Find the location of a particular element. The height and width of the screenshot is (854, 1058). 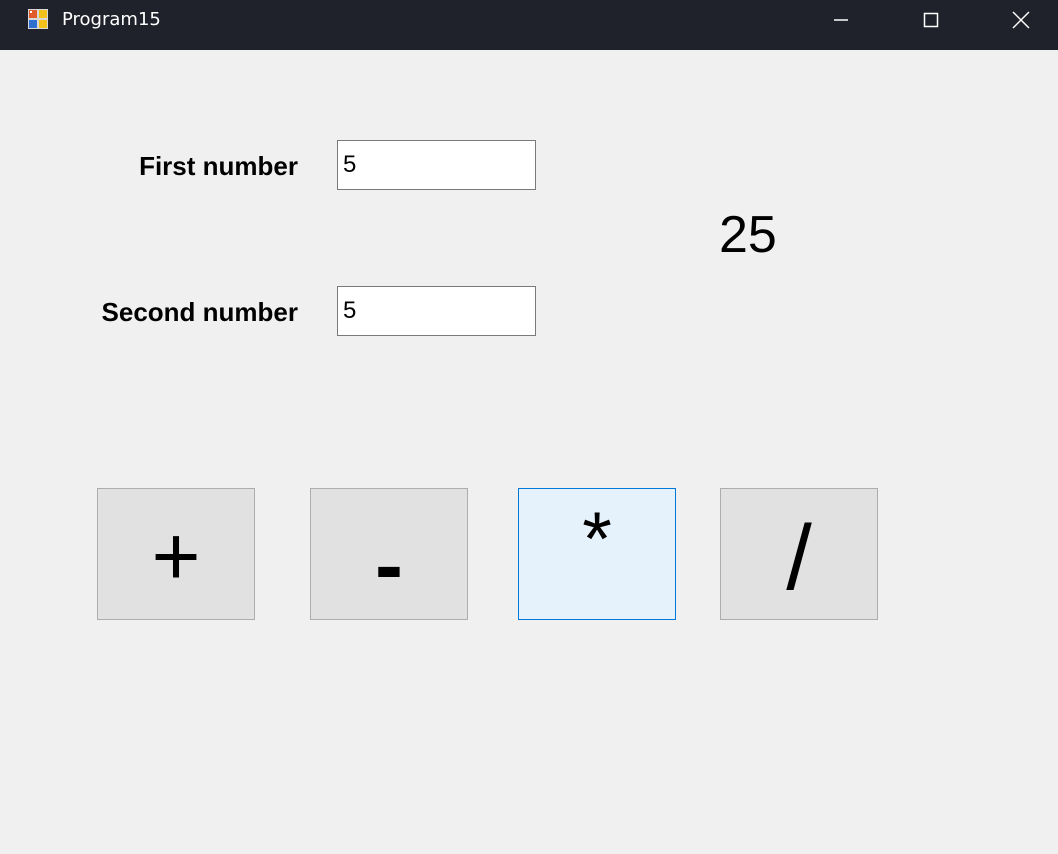

minimize-icon is located at coordinates (841, 22).